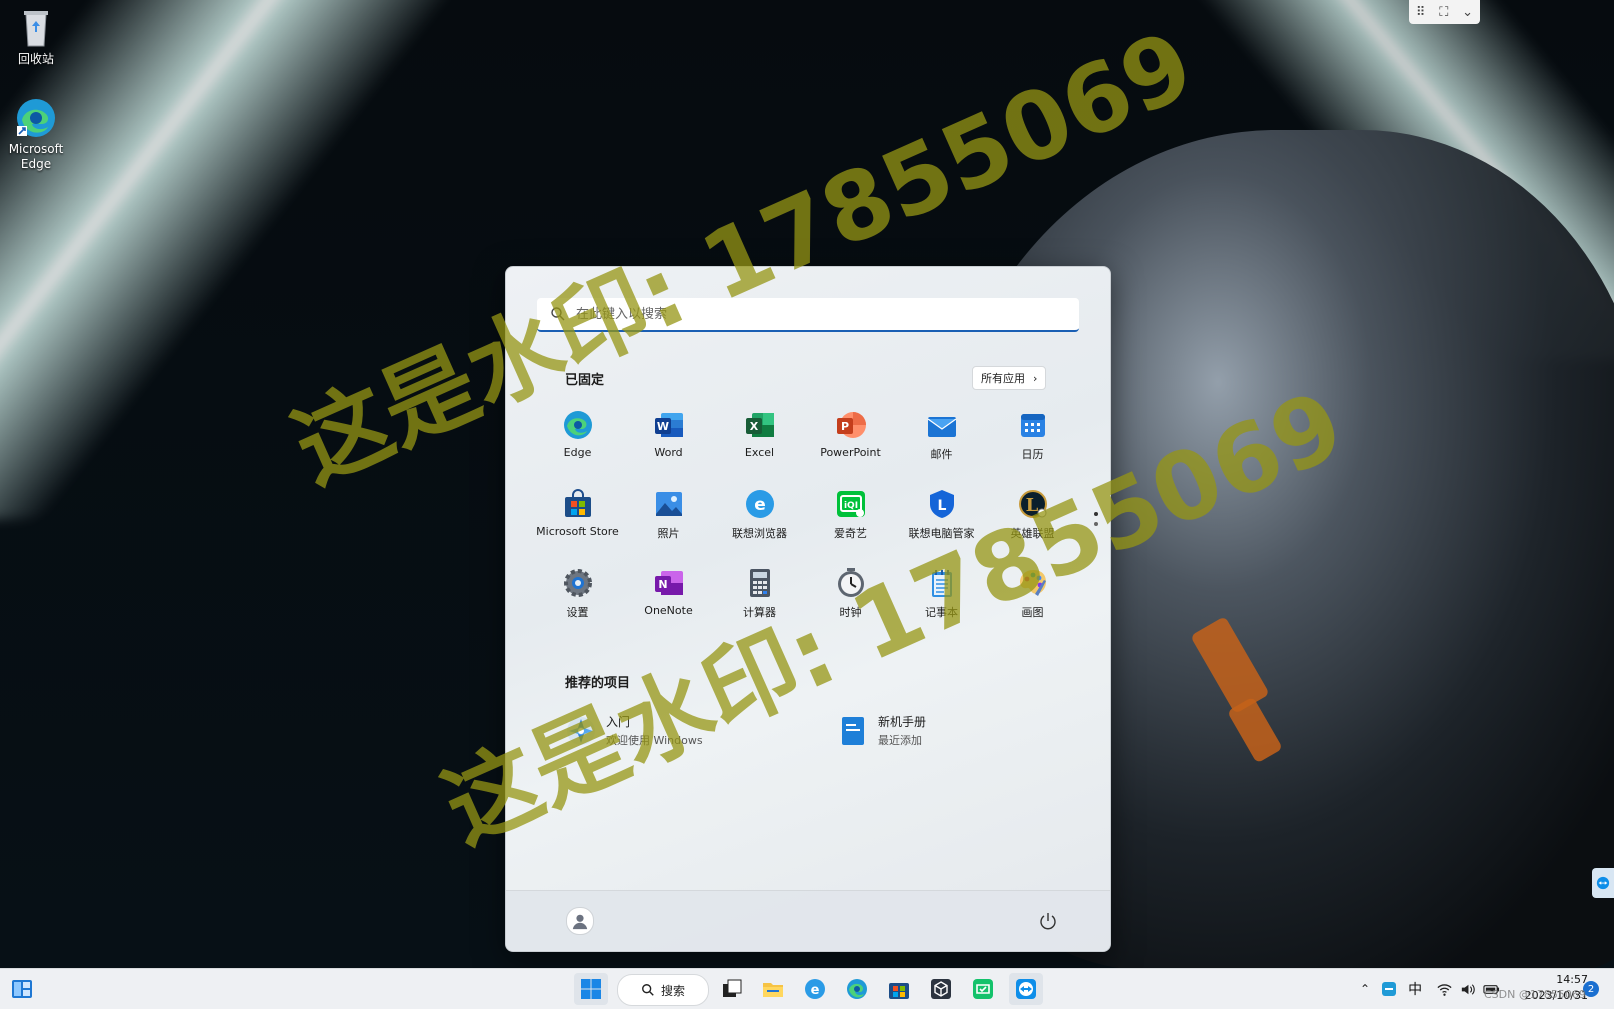 The image size is (1614, 1009). I want to click on start-button, so click(591, 989).